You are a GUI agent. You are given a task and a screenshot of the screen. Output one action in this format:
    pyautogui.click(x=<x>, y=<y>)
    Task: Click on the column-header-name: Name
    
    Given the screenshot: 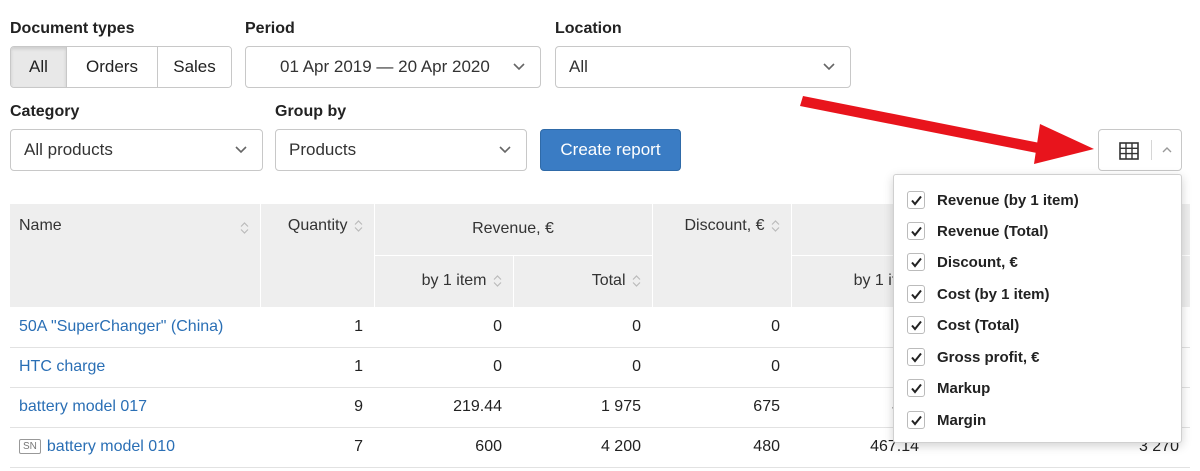 What is the action you would take?
    pyautogui.click(x=135, y=255)
    